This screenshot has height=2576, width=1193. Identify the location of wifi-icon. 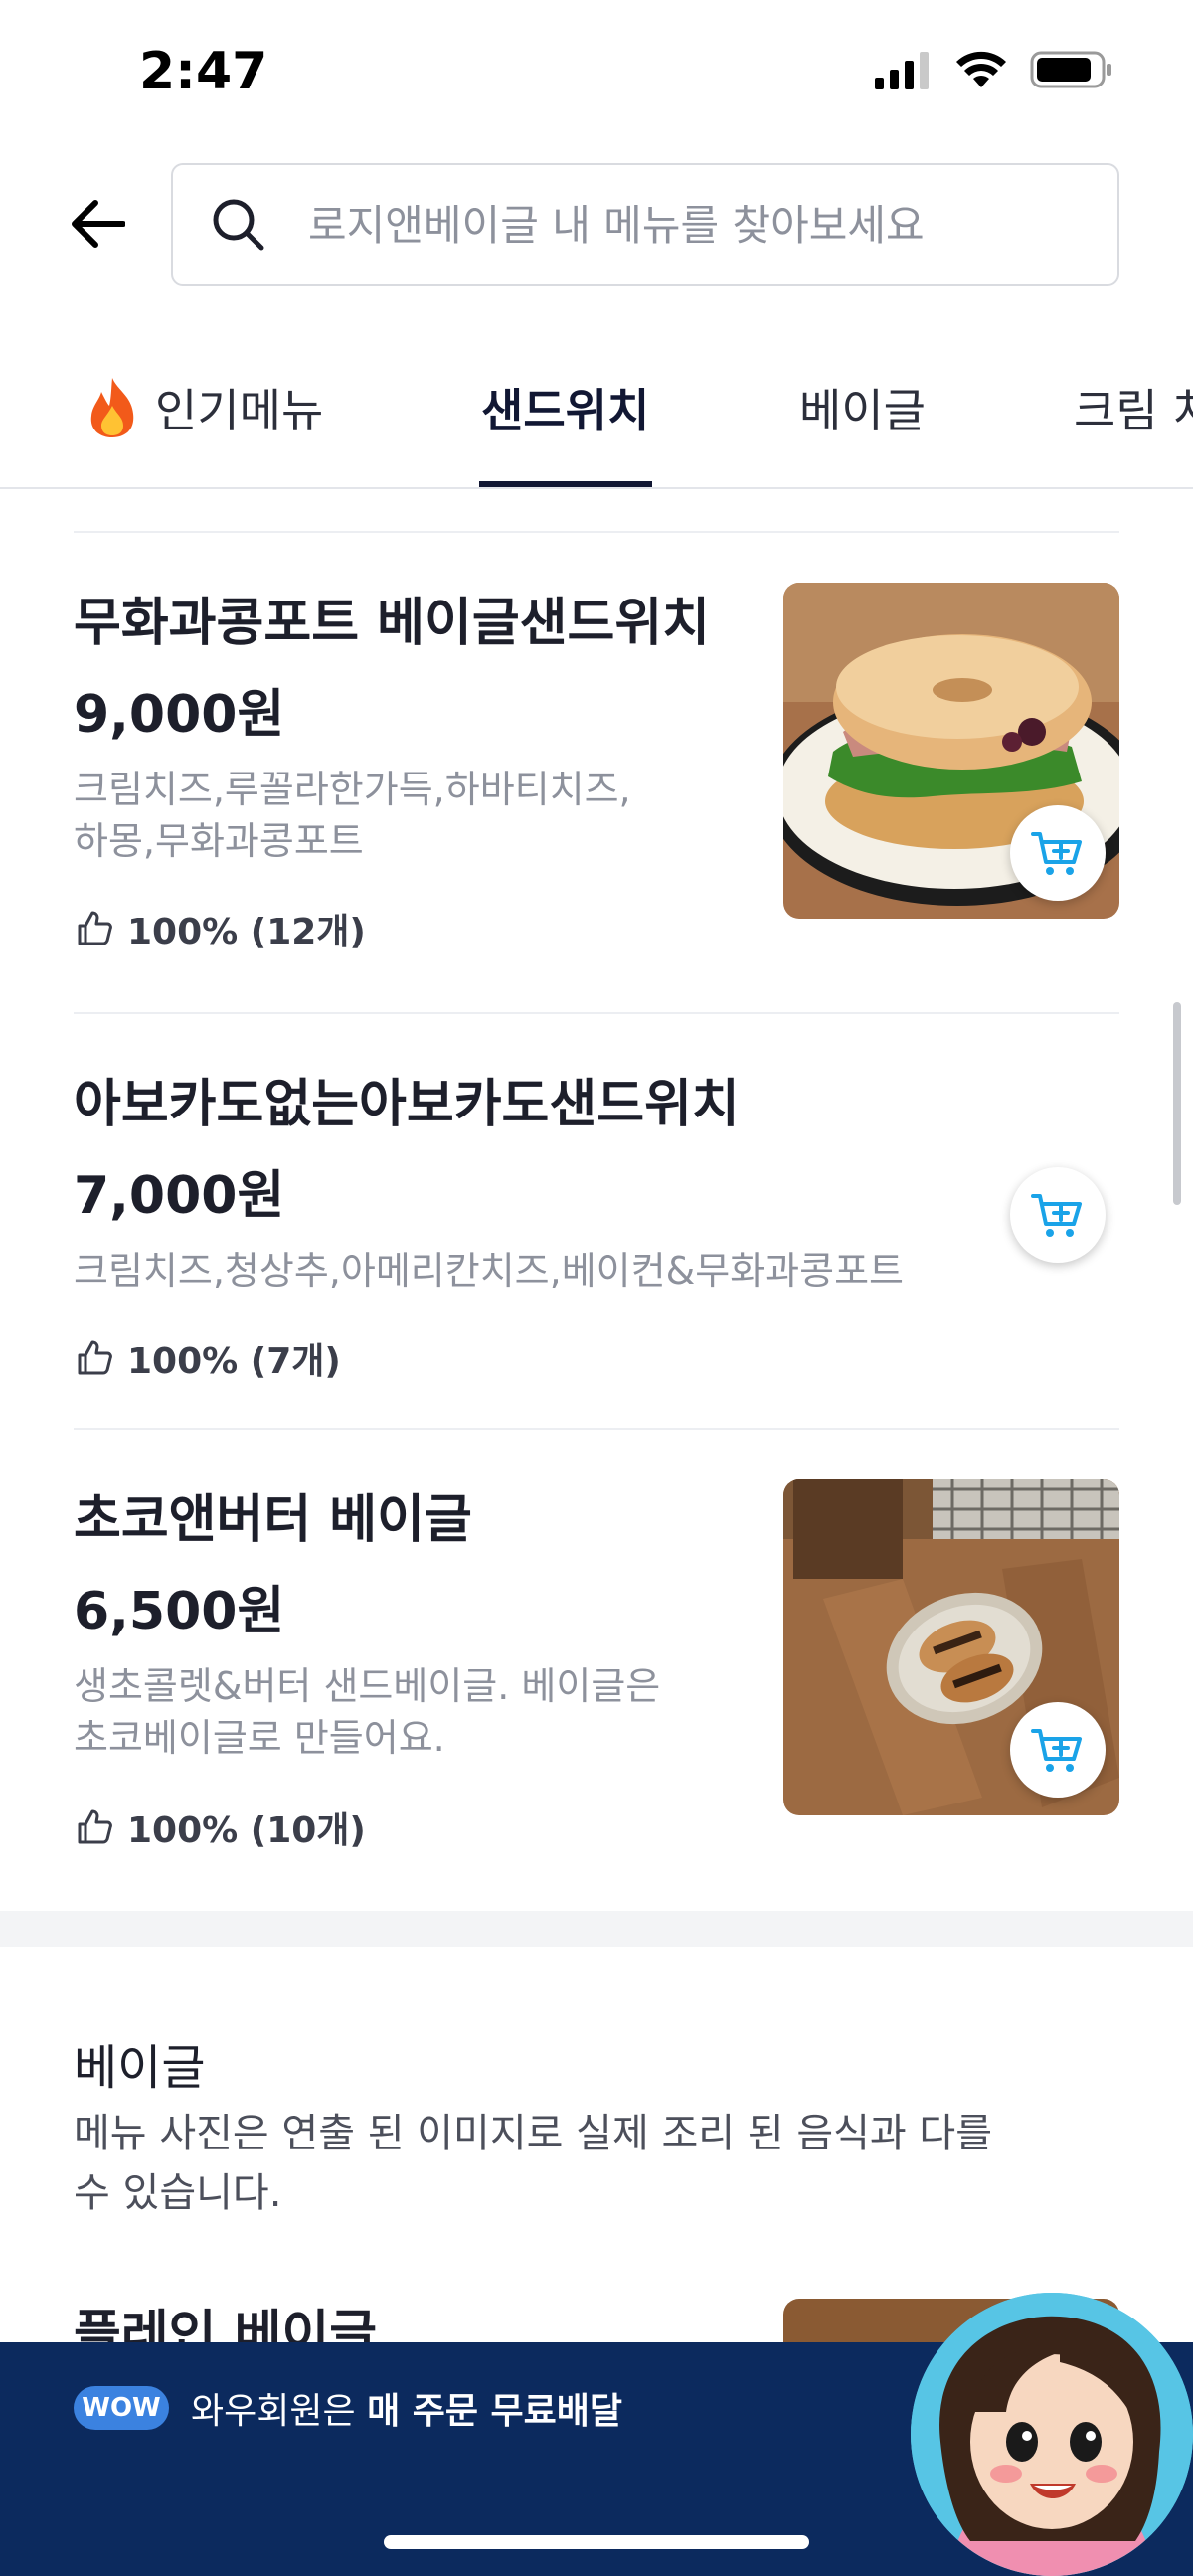
(981, 69).